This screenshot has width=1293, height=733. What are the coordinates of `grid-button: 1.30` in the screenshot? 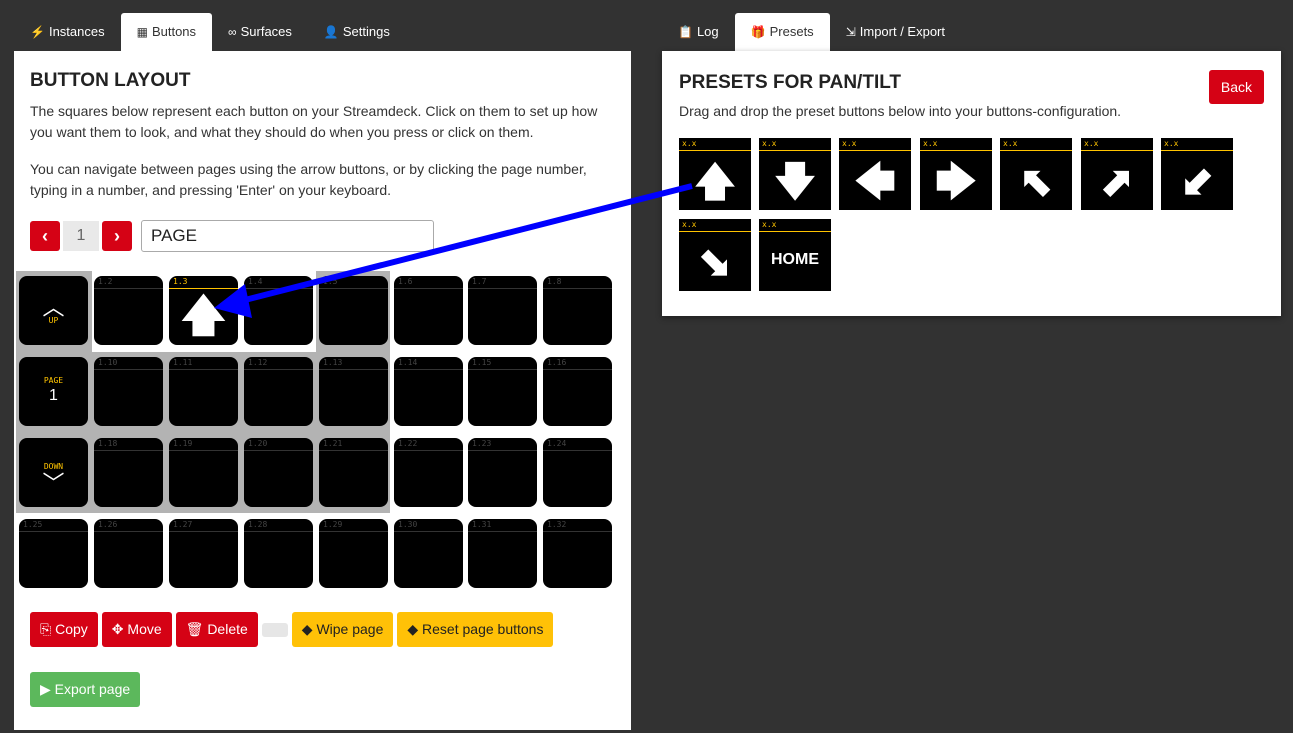 It's located at (428, 553).